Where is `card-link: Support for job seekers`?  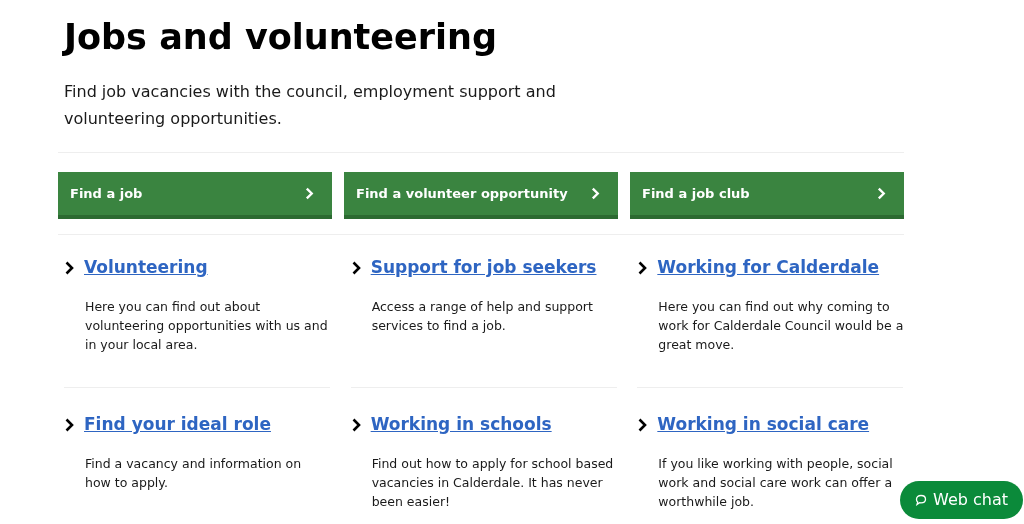
card-link: Support for job seekers is located at coordinates (483, 268).